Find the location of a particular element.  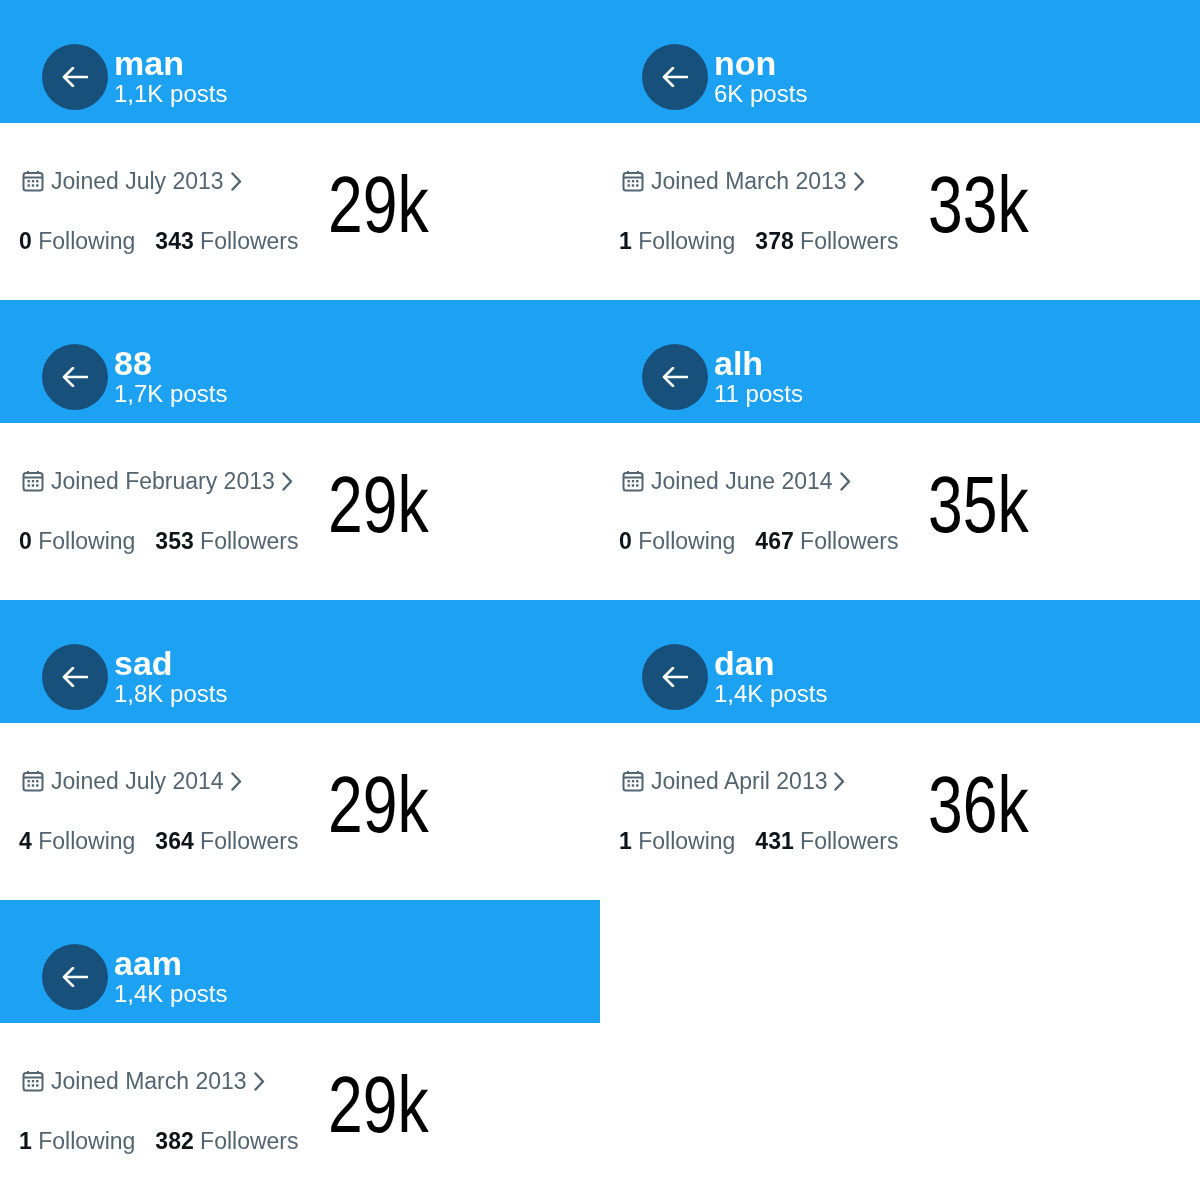

followers-link: 353 Followers is located at coordinates (227, 541).